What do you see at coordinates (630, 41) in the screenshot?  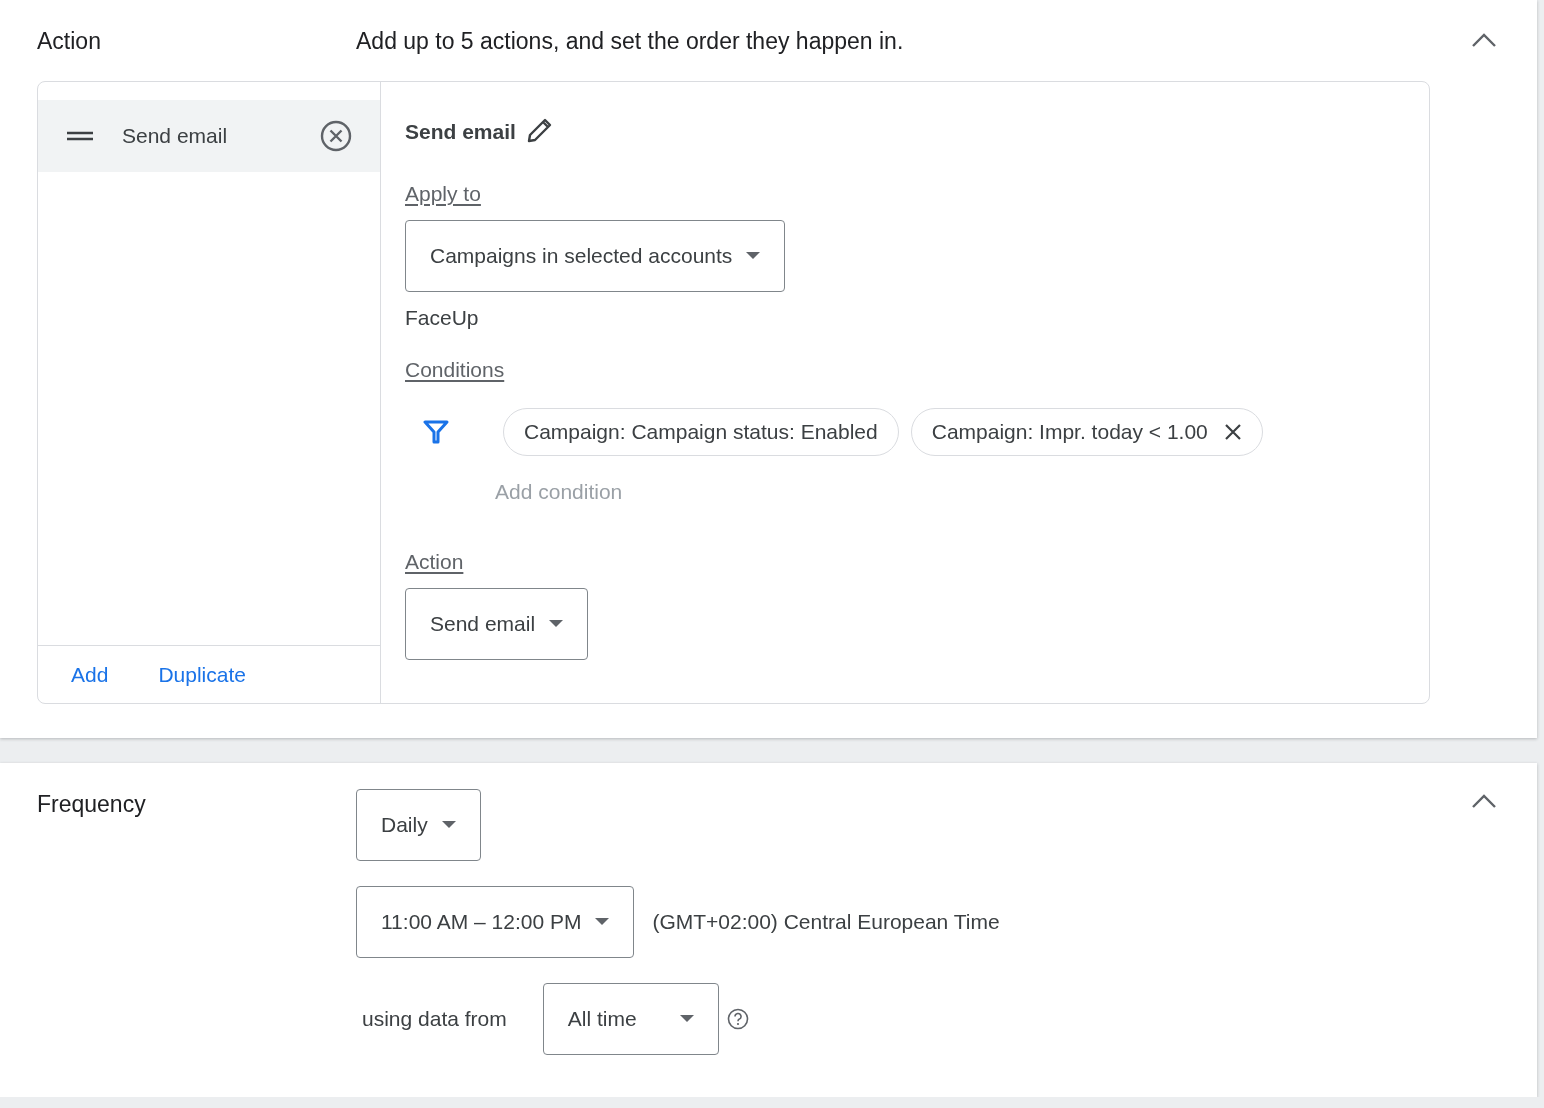 I see `section-description: Add up to 5 actions, and set the order they happen in.` at bounding box center [630, 41].